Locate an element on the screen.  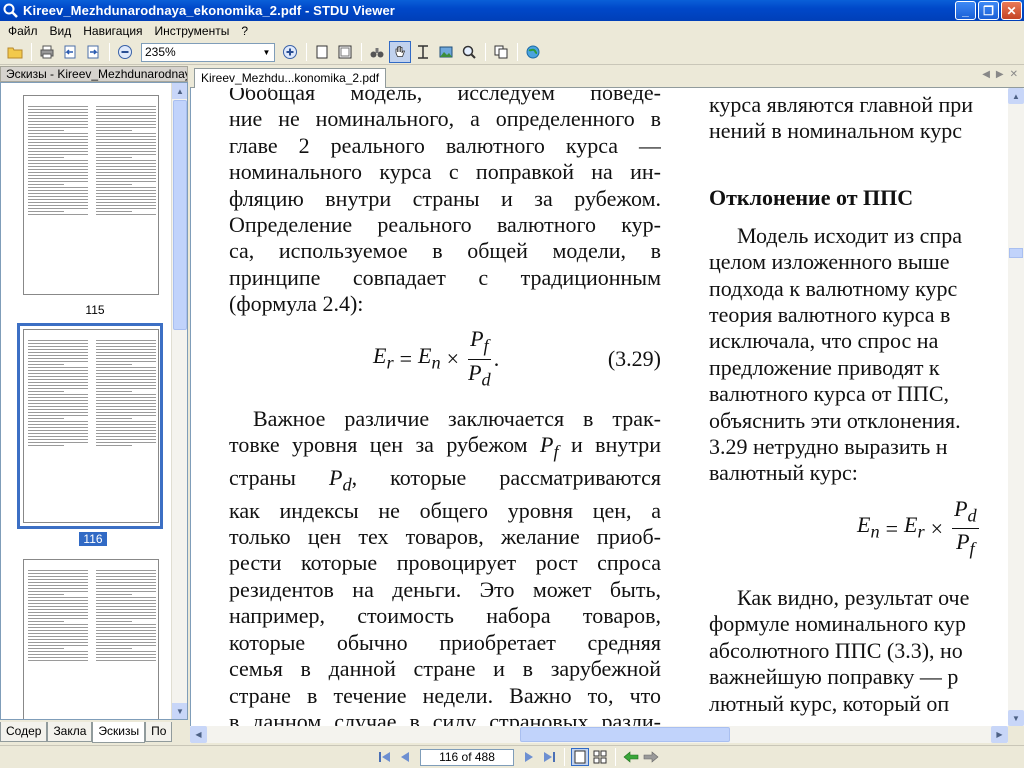
tab-scroll-right-icon: ▶ is located at coordinates (1000, 74).